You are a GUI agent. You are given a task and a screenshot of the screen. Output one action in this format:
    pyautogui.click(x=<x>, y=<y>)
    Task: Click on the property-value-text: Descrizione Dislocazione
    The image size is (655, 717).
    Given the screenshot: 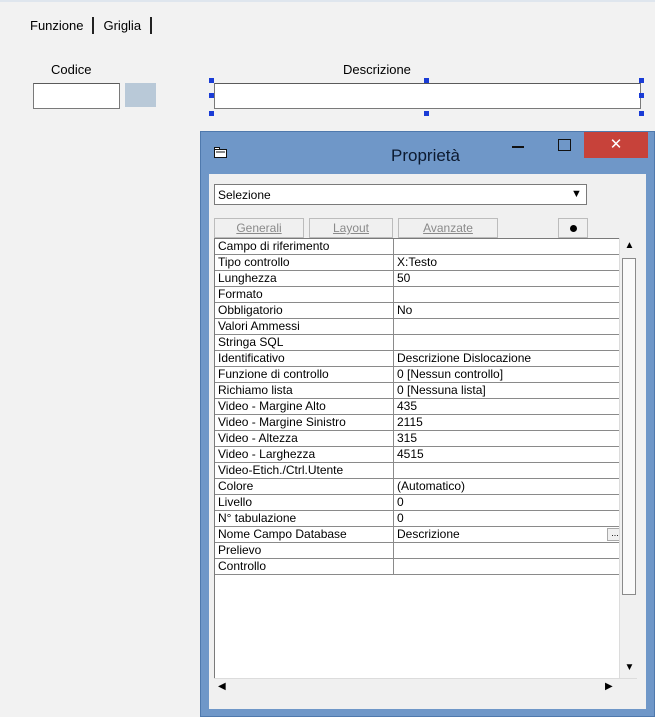 What is the action you would take?
    pyautogui.click(x=464, y=358)
    